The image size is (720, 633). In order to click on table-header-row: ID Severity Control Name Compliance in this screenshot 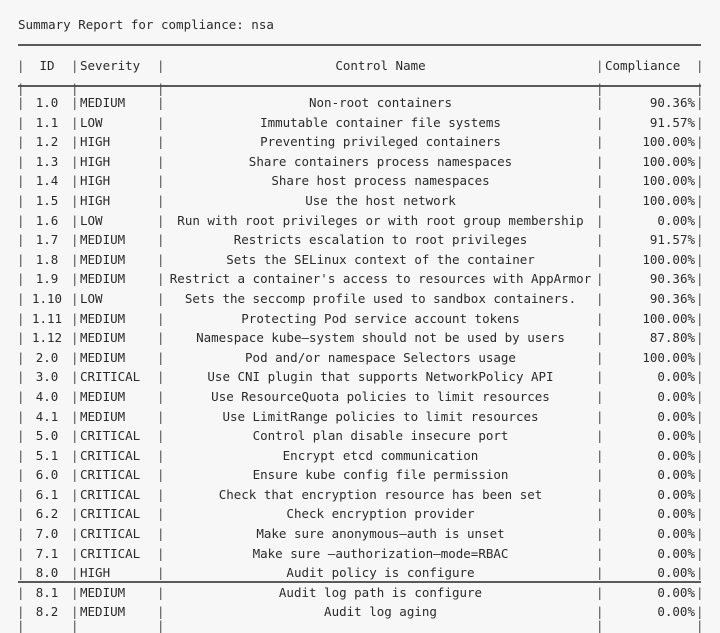, I will do `click(360, 65)`.